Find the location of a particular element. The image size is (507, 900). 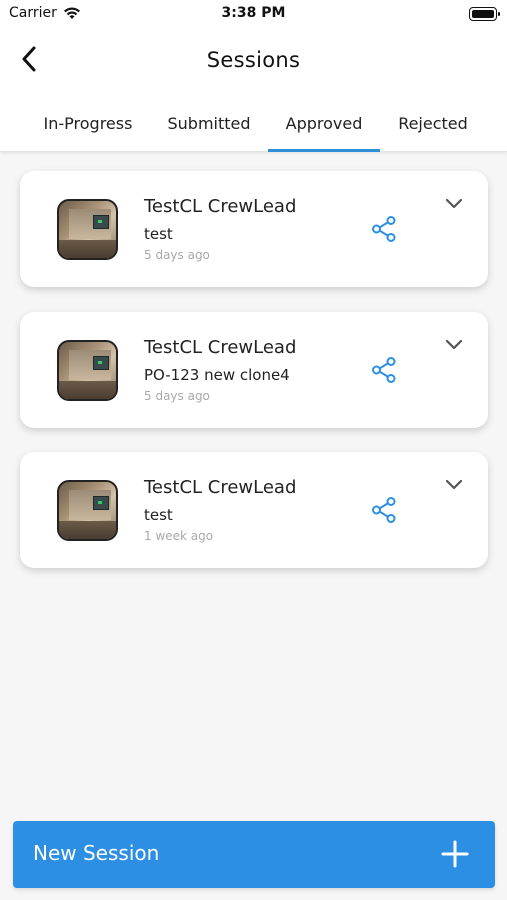

tab-label: Approved is located at coordinates (324, 123).